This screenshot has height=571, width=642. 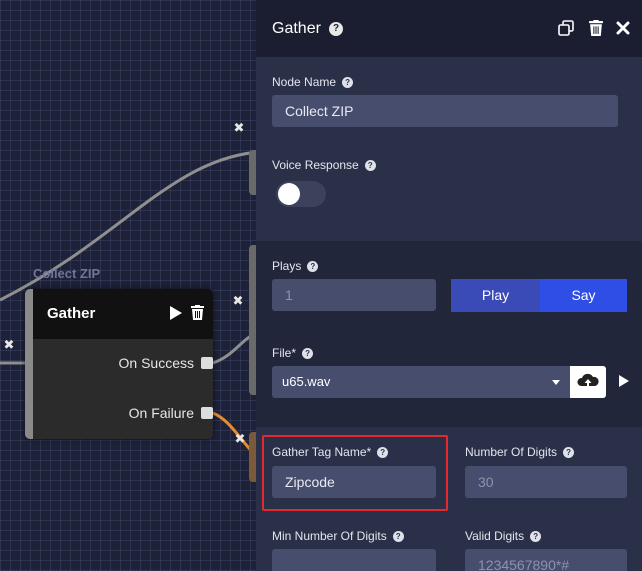 I want to click on file-select: u65.wav, so click(x=421, y=382).